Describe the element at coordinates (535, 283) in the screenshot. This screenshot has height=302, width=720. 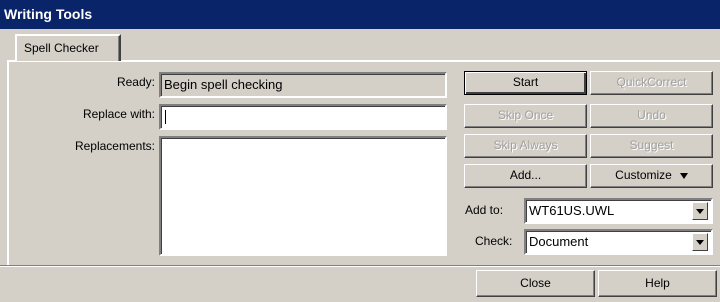
I see `close-button: Close` at that location.